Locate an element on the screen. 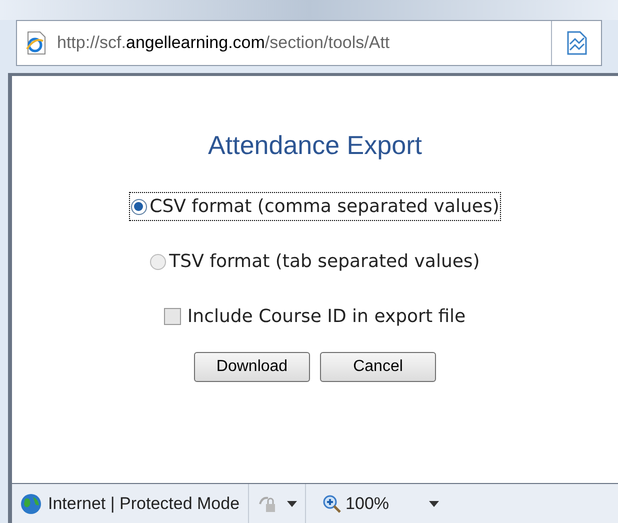 This screenshot has height=523, width=618. format-radio: CSV format (comma separated values) is located at coordinates (315, 206).